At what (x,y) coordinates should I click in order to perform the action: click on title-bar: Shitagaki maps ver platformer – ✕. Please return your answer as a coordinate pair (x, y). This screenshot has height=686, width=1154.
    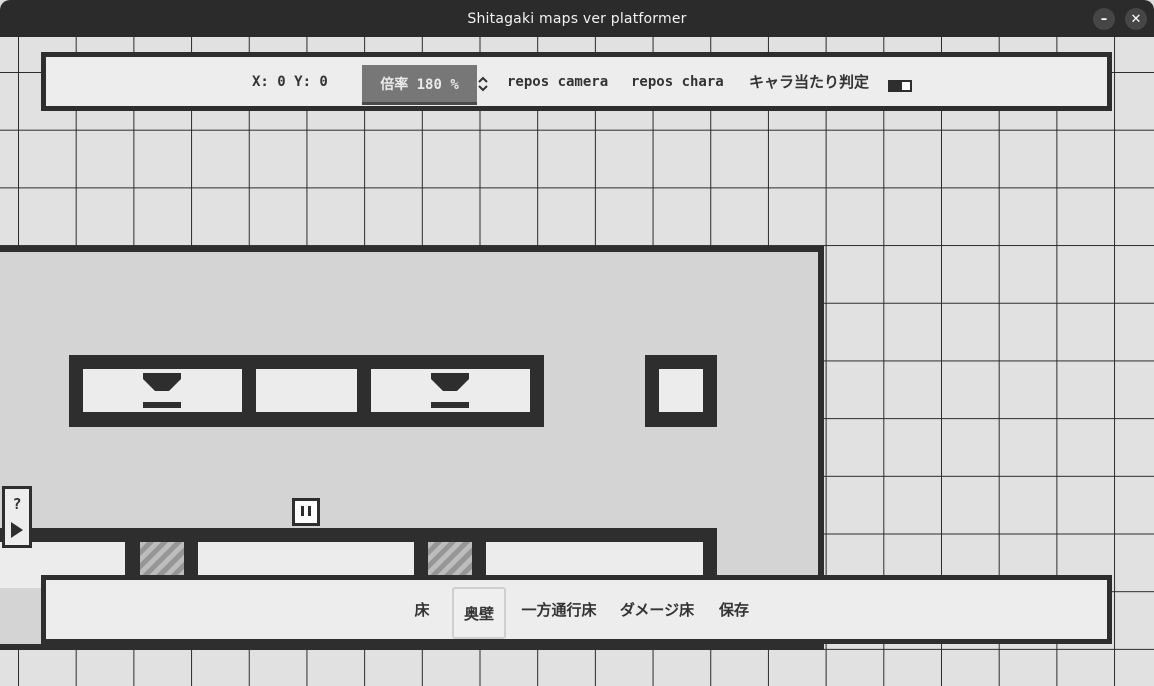
    Looking at the image, I should click on (577, 18).